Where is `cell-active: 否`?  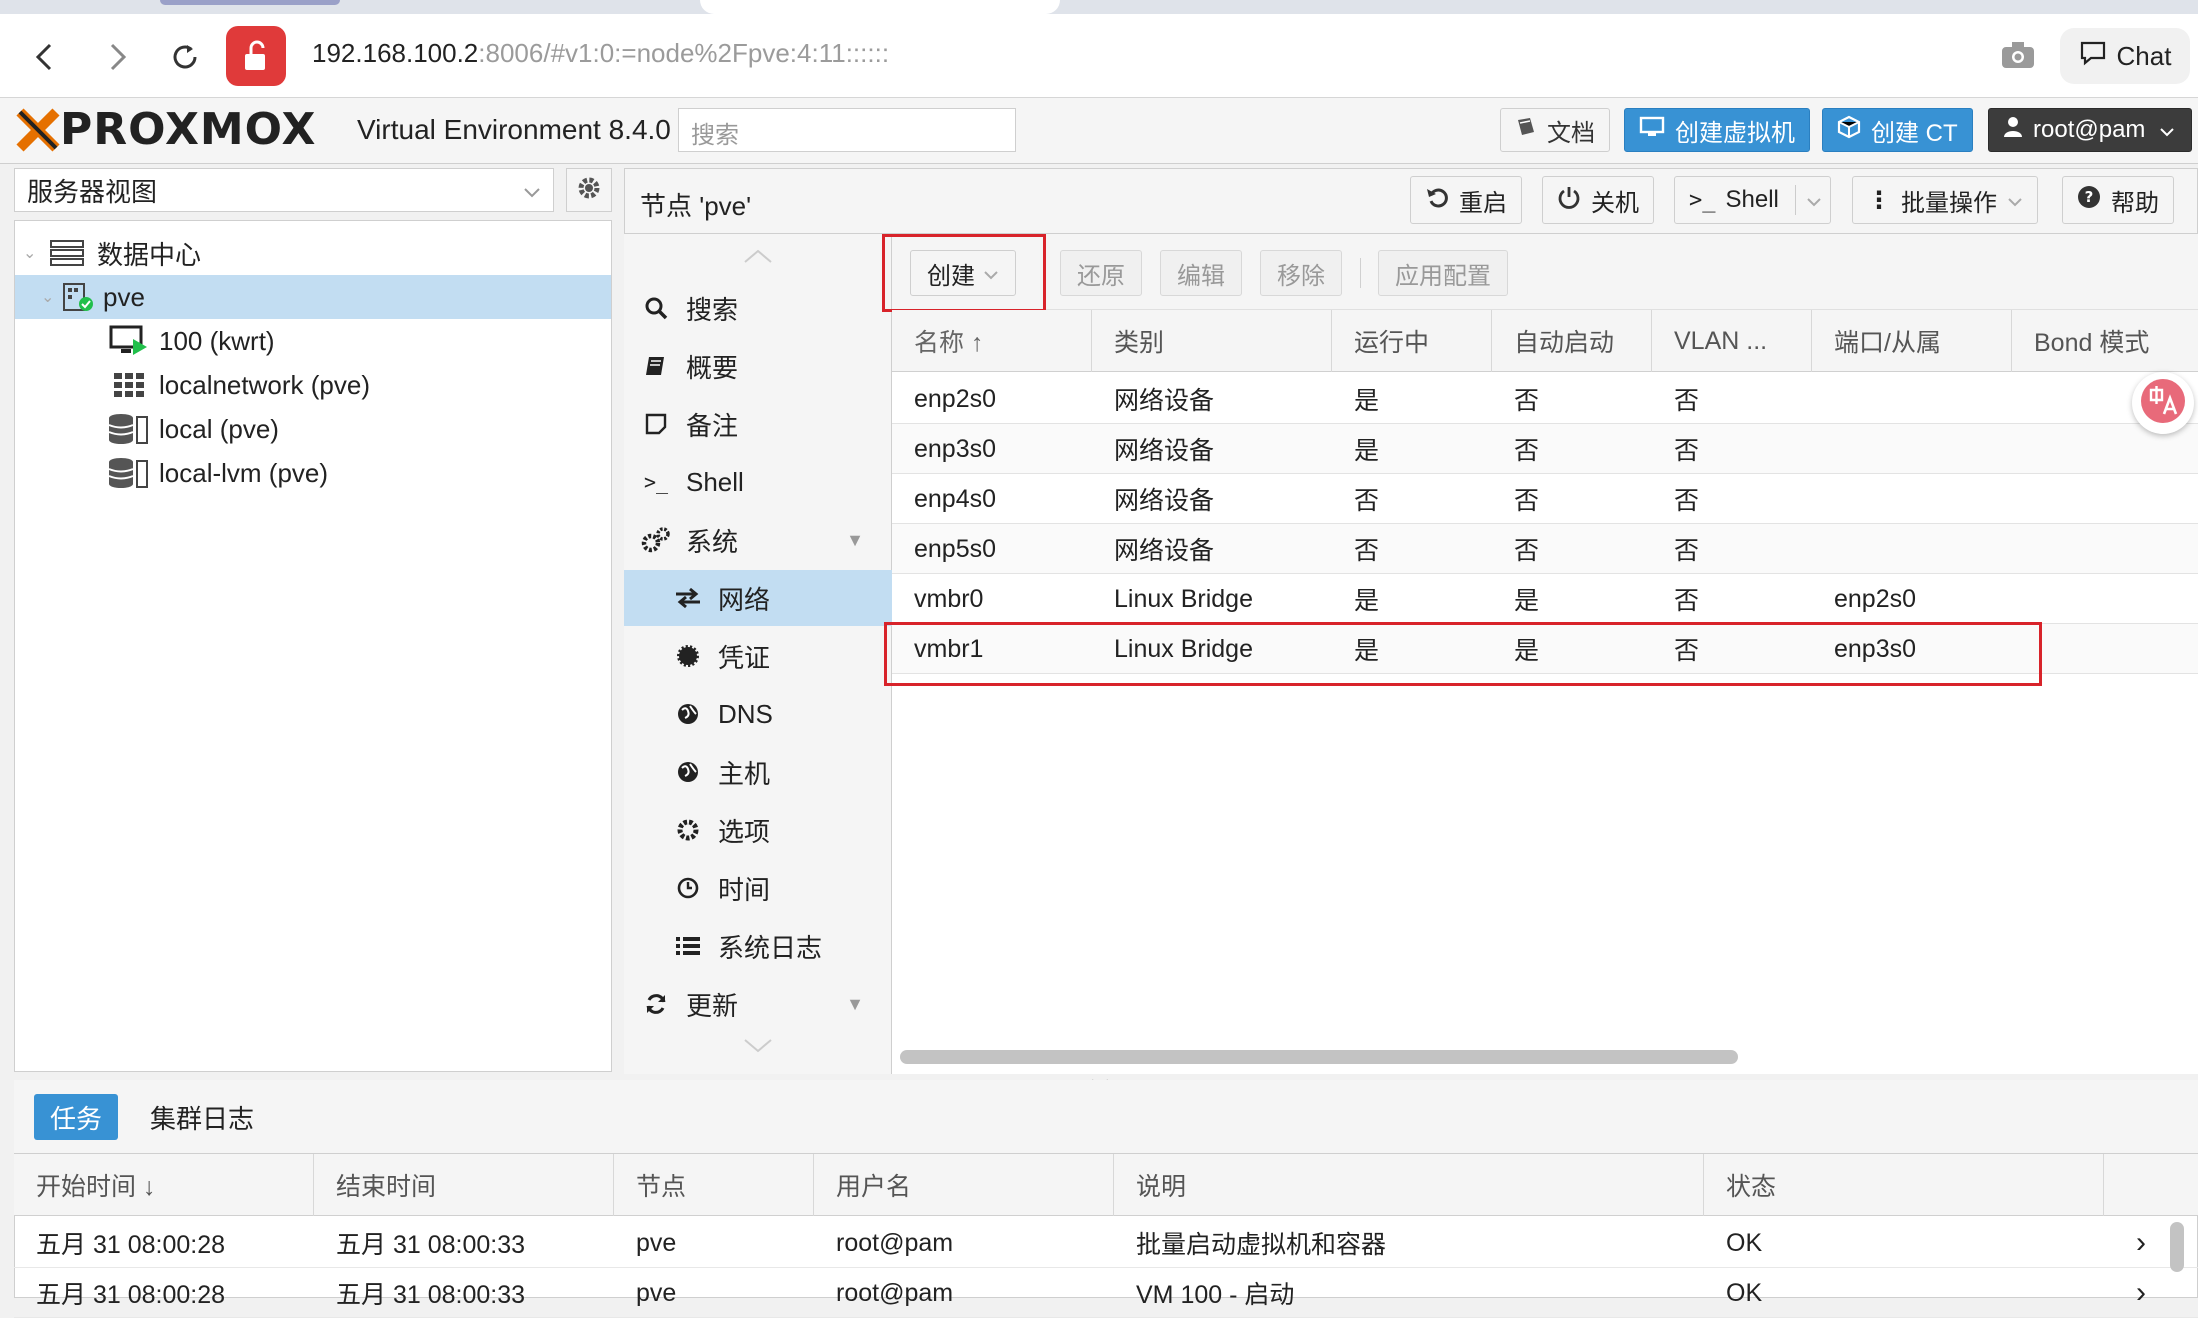 cell-active: 否 is located at coordinates (1367, 501).